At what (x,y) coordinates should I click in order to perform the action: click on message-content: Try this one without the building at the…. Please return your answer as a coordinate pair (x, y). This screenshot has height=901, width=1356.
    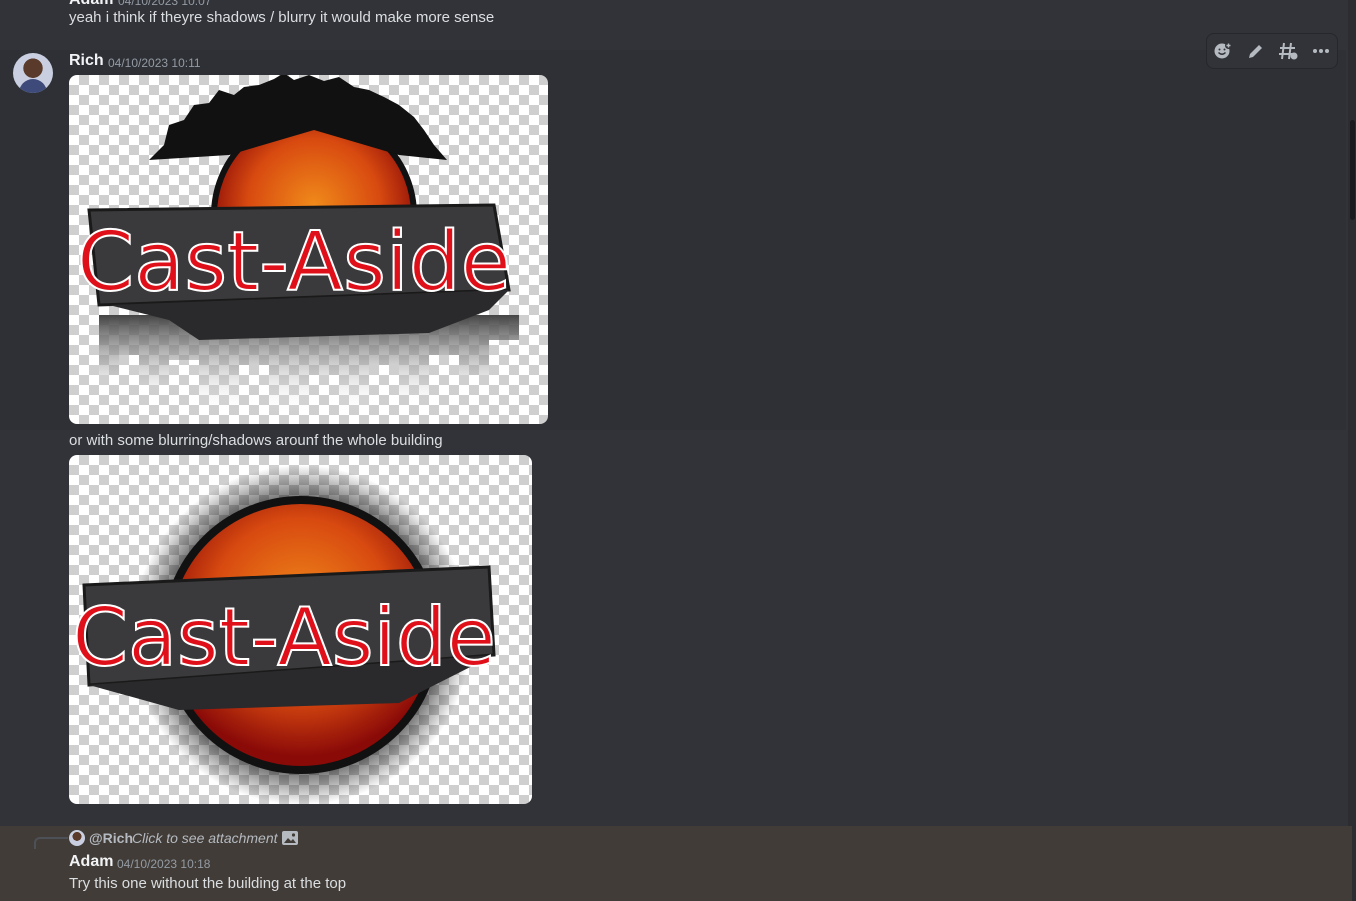
    Looking at the image, I should click on (208, 883).